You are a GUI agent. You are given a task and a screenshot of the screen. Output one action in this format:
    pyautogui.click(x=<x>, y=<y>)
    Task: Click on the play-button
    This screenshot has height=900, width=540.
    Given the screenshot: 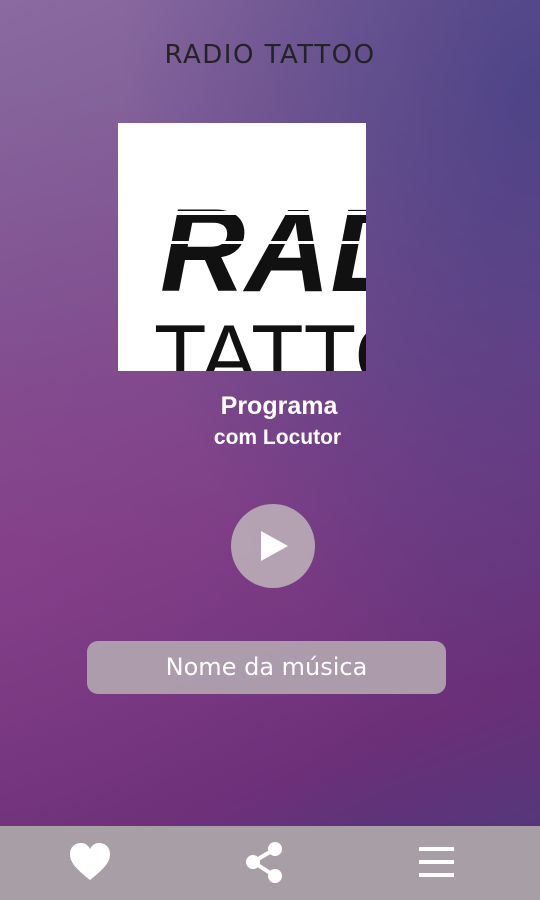 What is the action you would take?
    pyautogui.click(x=273, y=546)
    